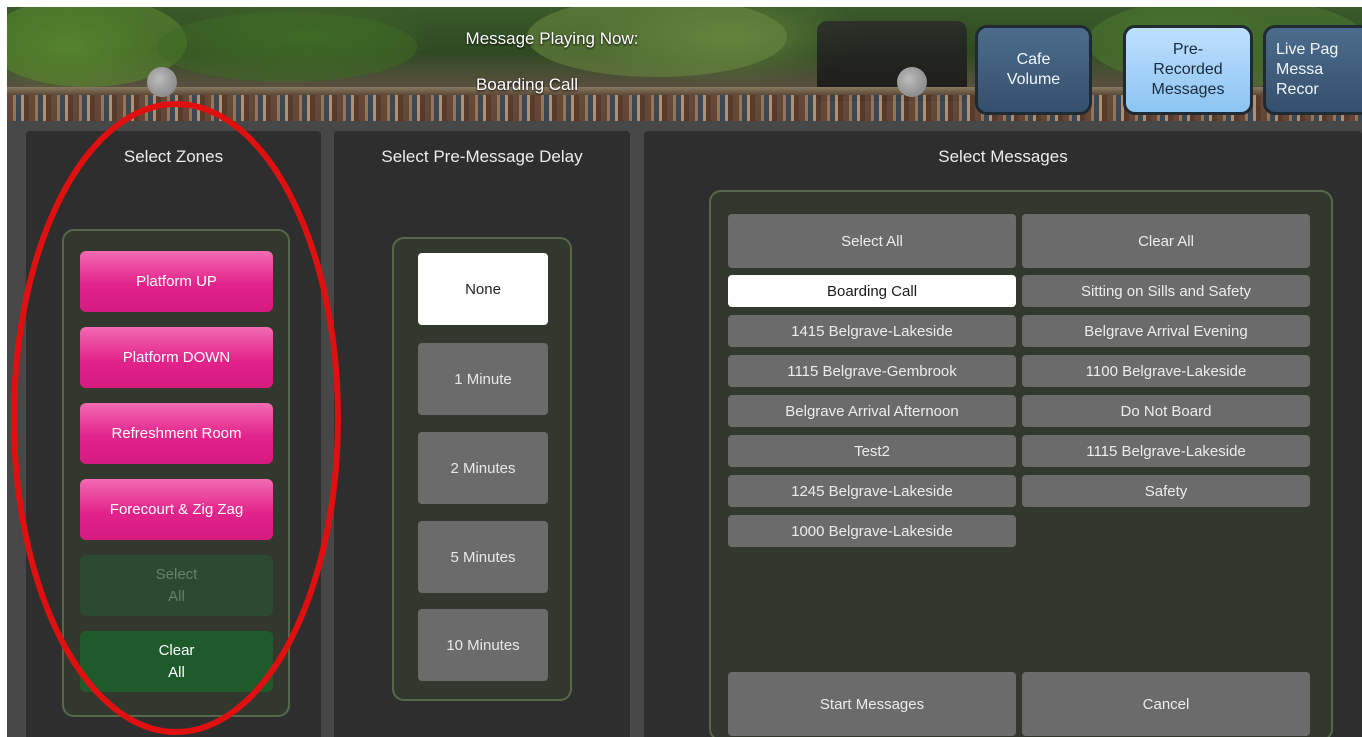 The height and width of the screenshot is (737, 1362). Describe the element at coordinates (1312, 70) in the screenshot. I see `tab-live-page-message-record: Live Pag Messa Recor` at that location.